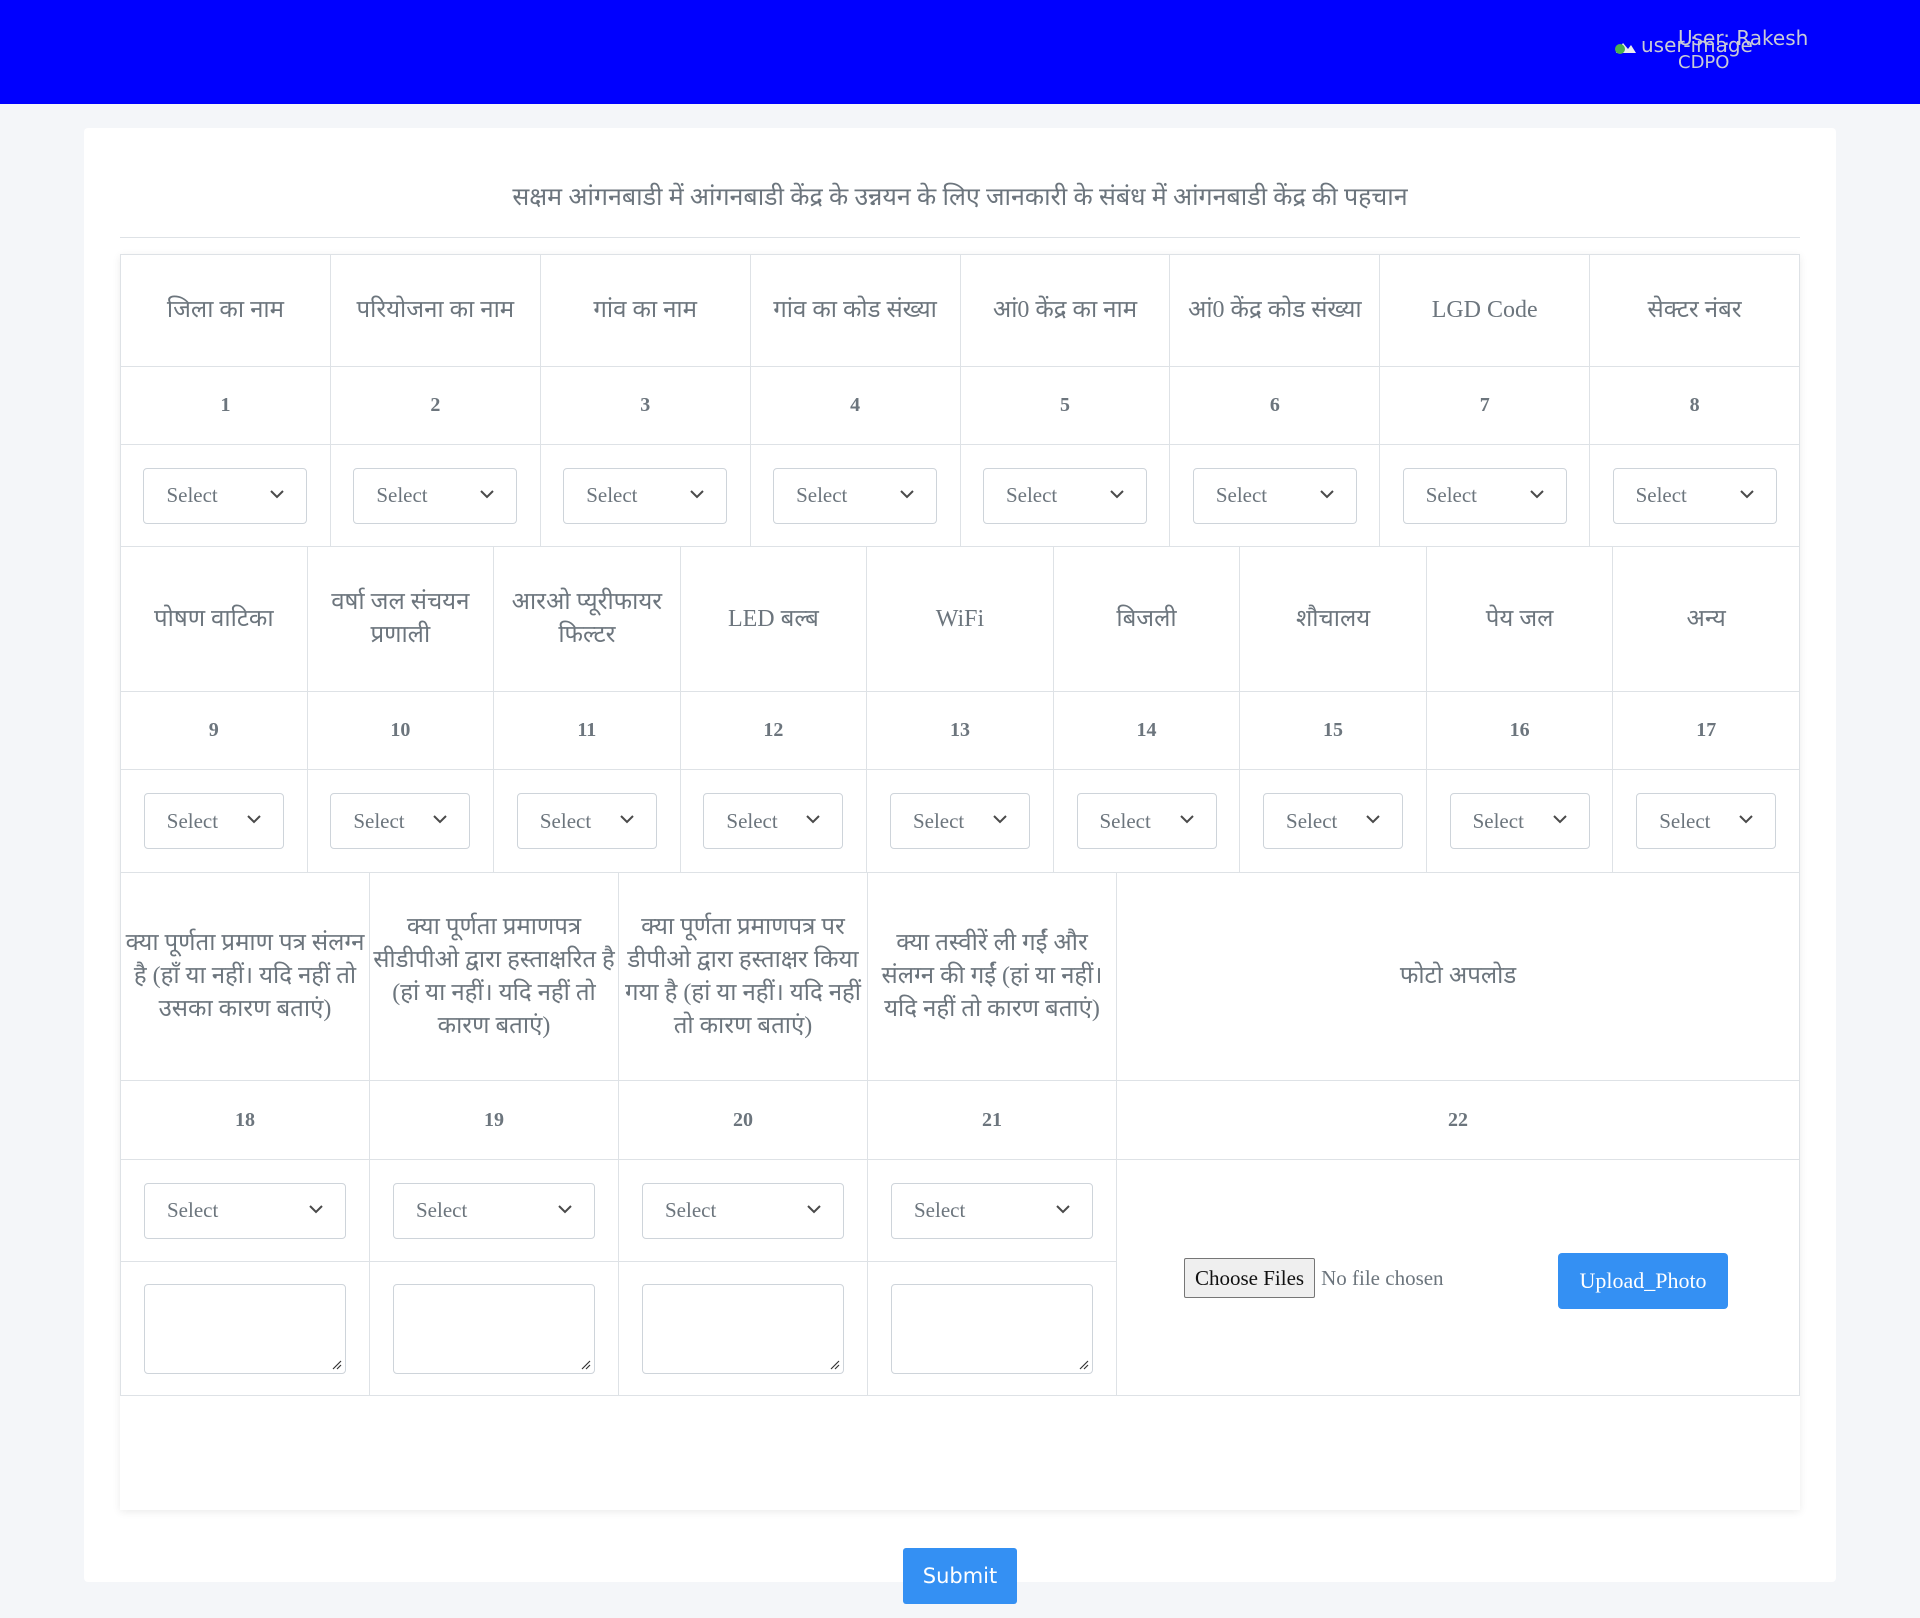  What do you see at coordinates (1694, 310) in the screenshot?
I see `column-header-8: सेक्टर नंबर` at bounding box center [1694, 310].